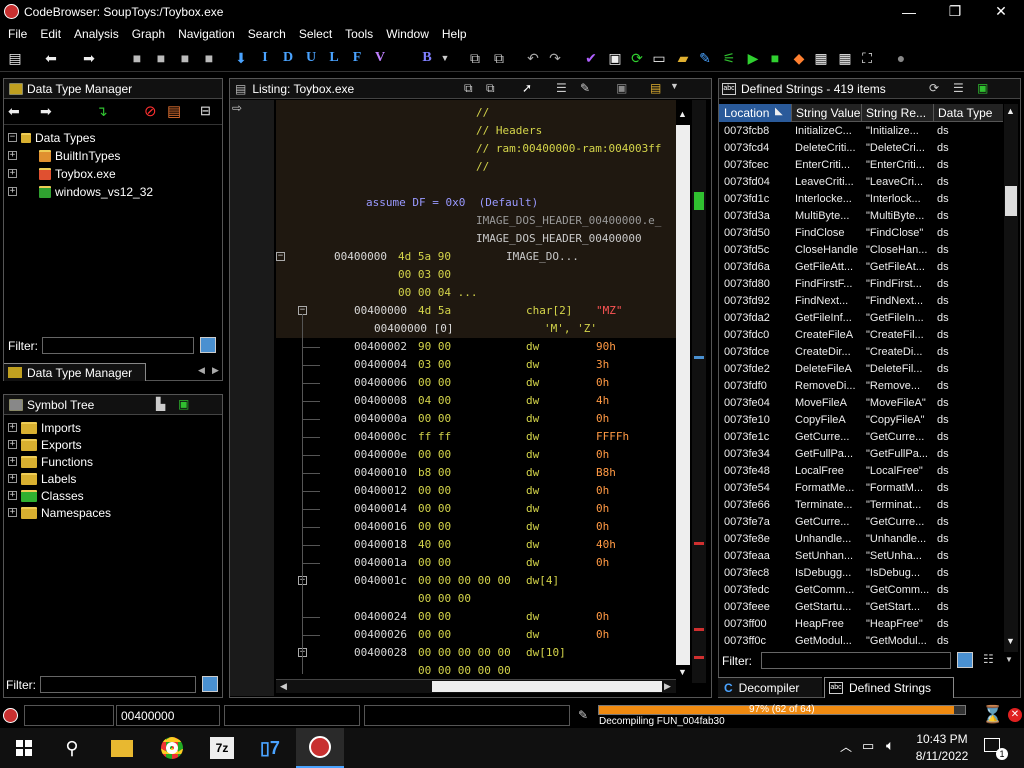 The height and width of the screenshot is (768, 1024). I want to click on strings-table-row: 0073fd92 FindNext... "FindNext... ds, so click(861, 301).